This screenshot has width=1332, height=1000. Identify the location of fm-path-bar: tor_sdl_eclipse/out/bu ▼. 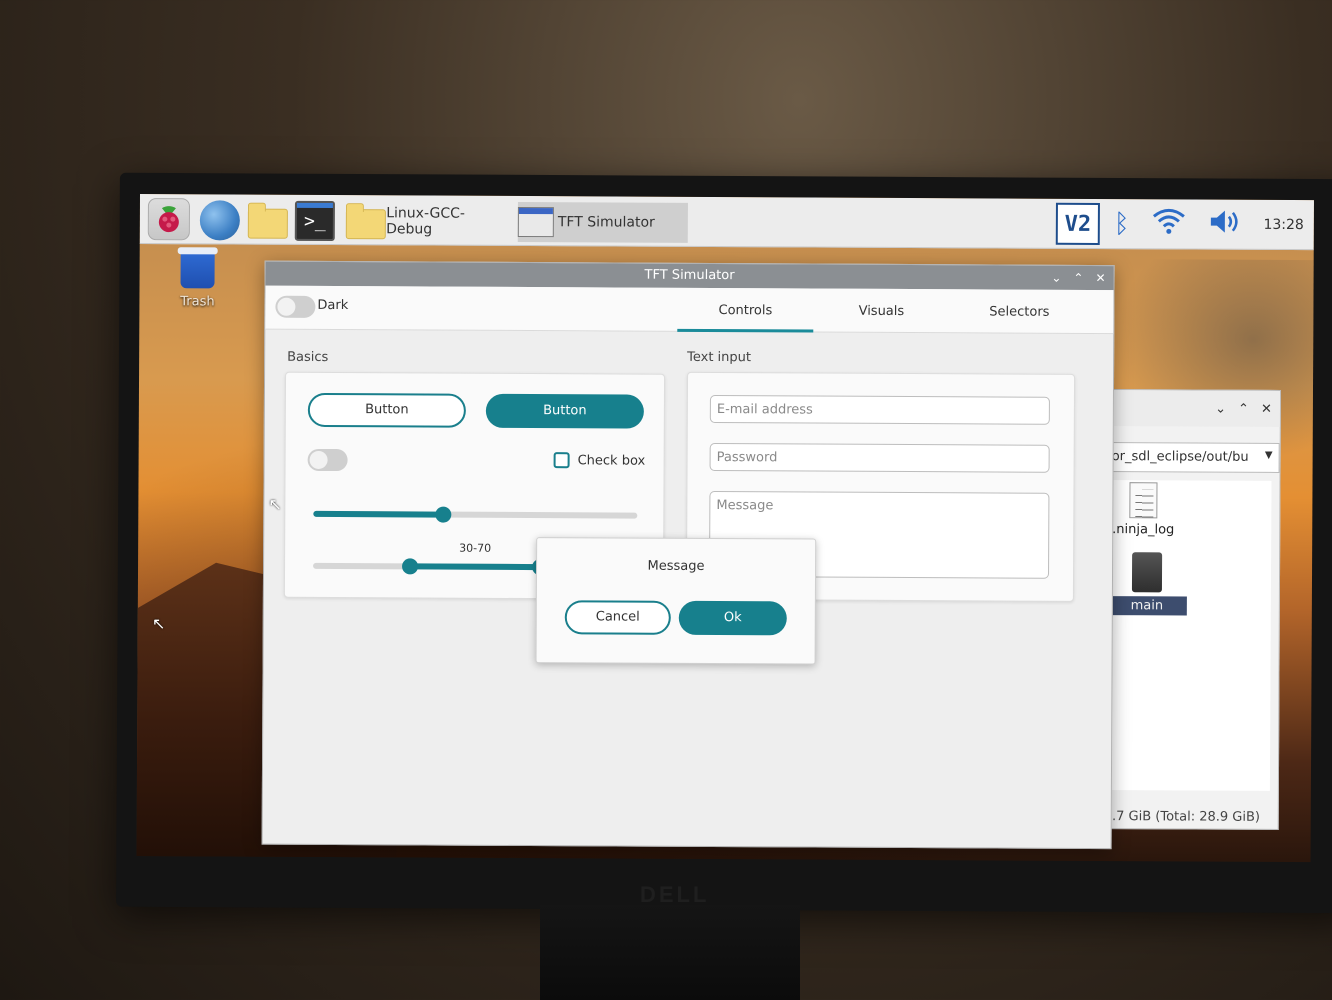
(1190, 457).